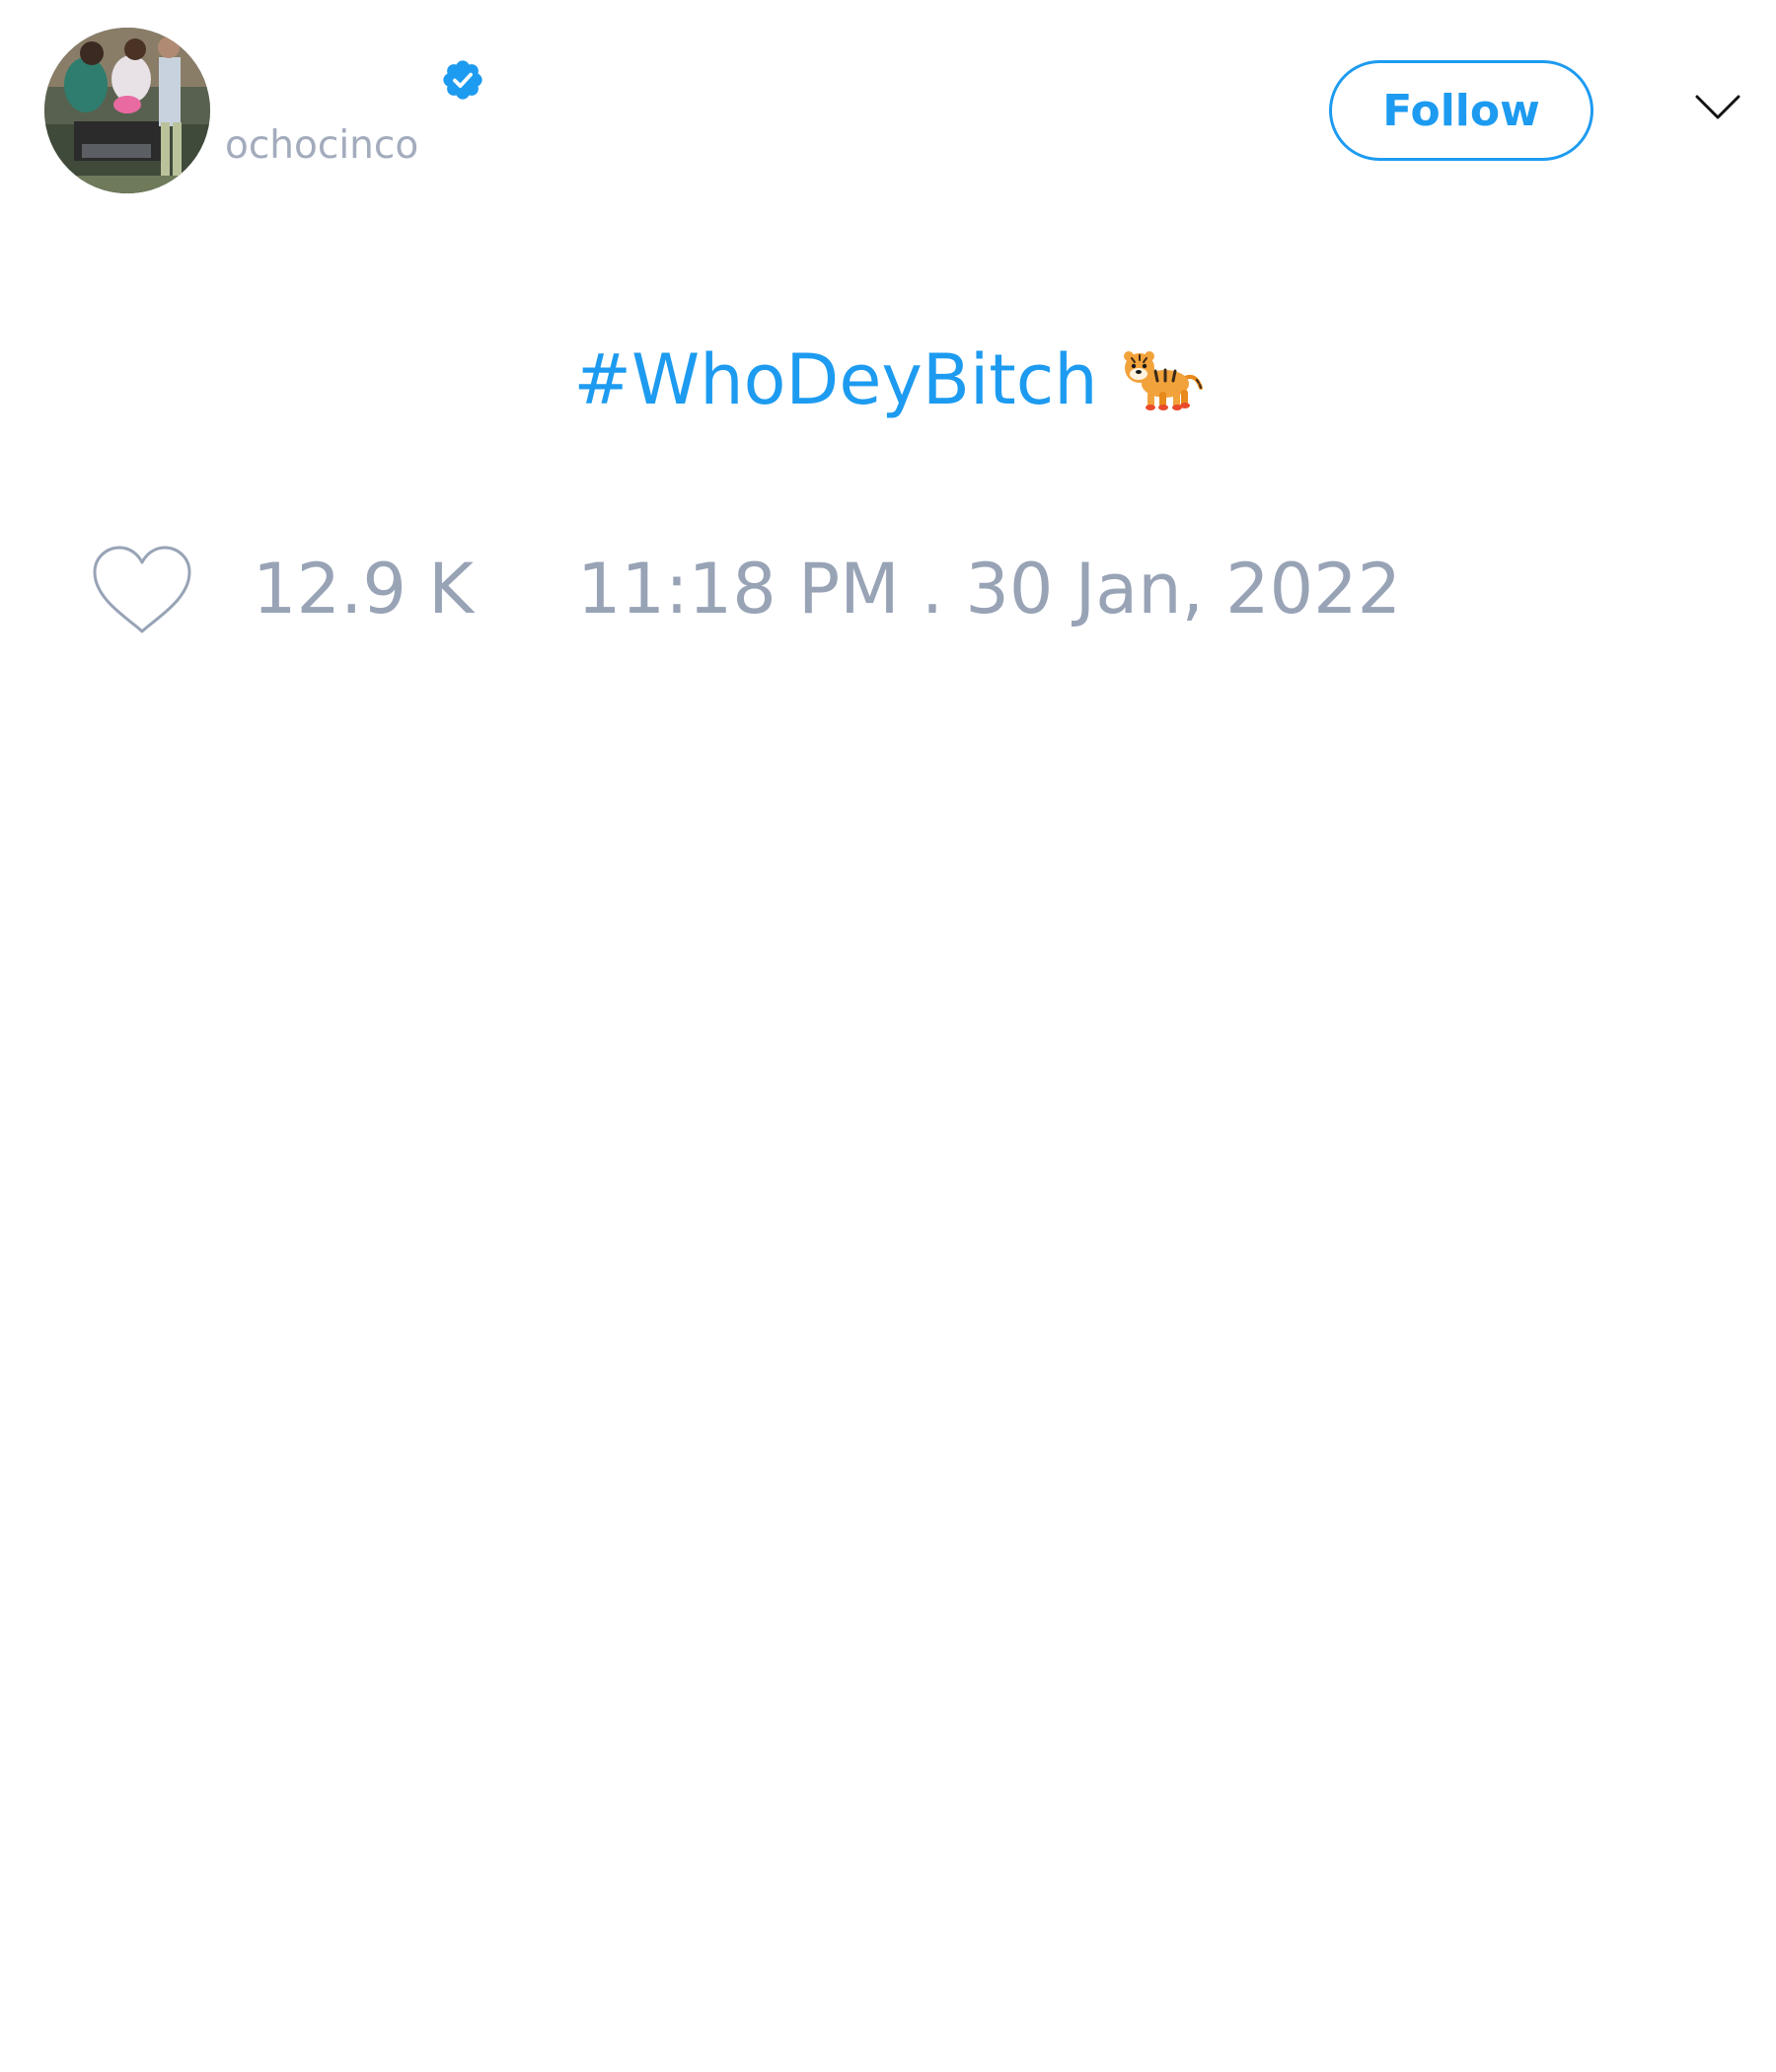  What do you see at coordinates (463, 80) in the screenshot?
I see `verified-badge-icon` at bounding box center [463, 80].